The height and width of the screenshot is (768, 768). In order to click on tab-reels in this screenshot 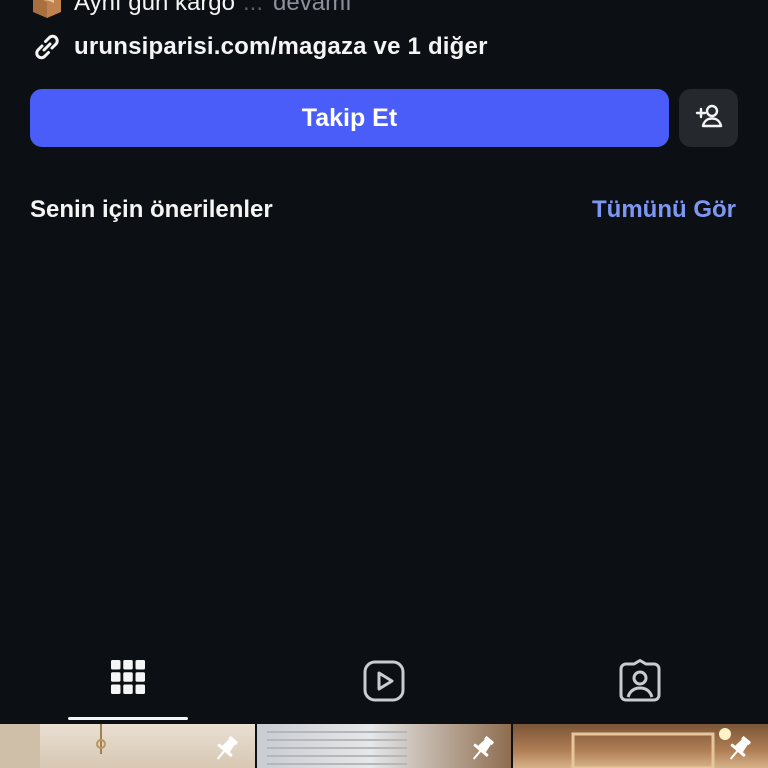, I will do `click(384, 689)`.